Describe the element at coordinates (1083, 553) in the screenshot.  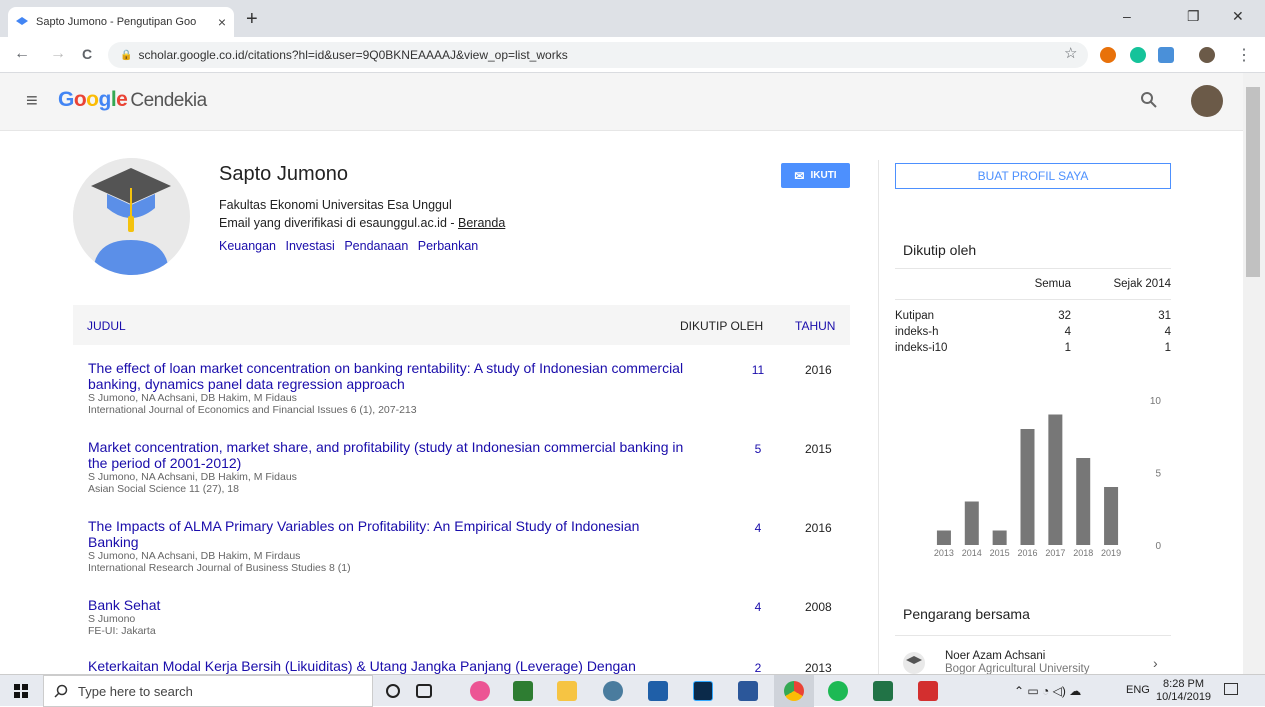
I see `x-tick-label: 2018` at that location.